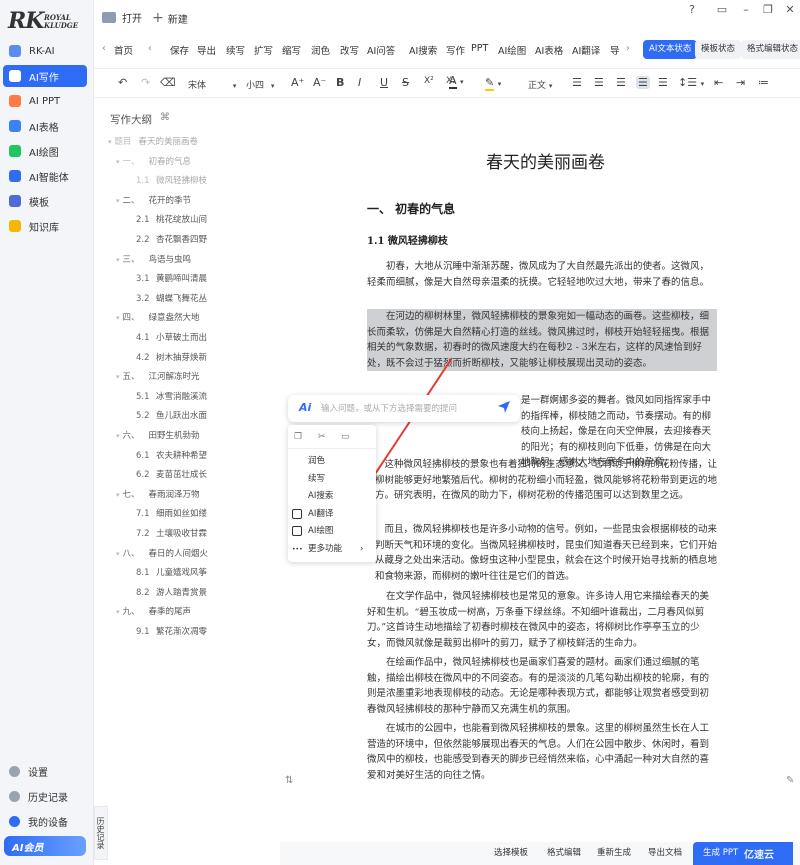 This screenshot has width=800, height=865. I want to click on outline-item: 7.2 土壤吸收甘霖, so click(171, 533).